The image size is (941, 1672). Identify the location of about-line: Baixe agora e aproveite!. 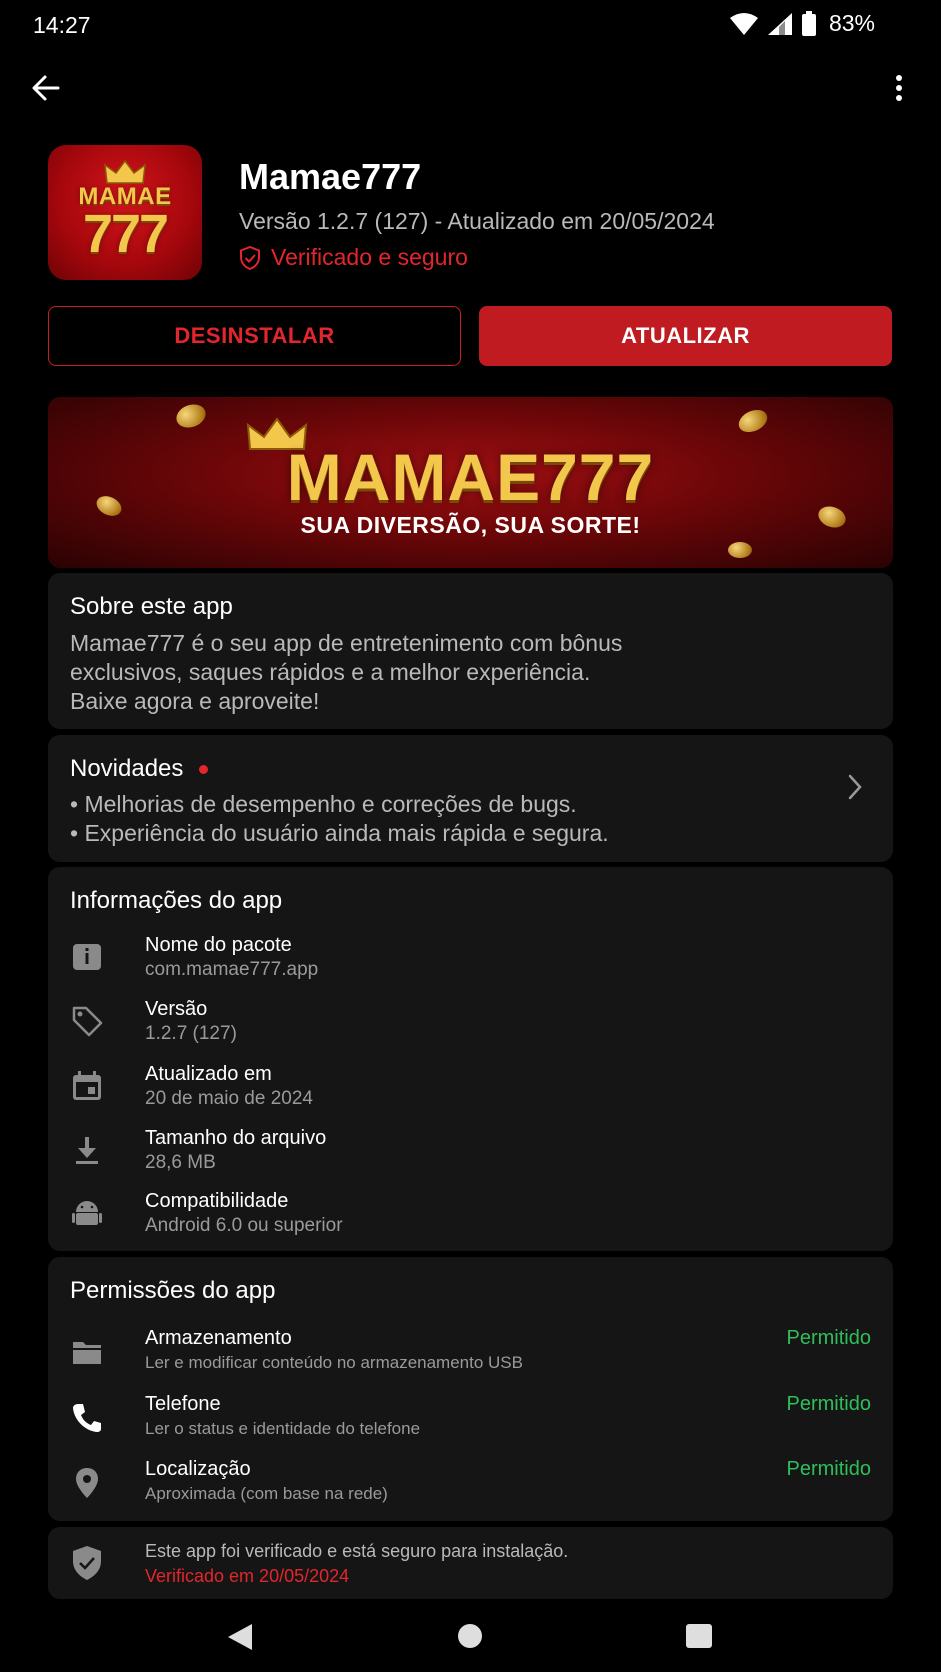
(195, 701).